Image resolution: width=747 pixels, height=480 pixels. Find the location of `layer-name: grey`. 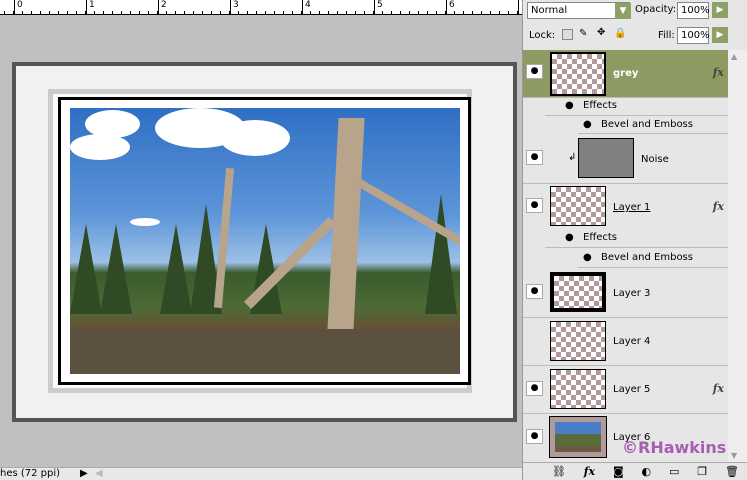

layer-name: grey is located at coordinates (626, 73).